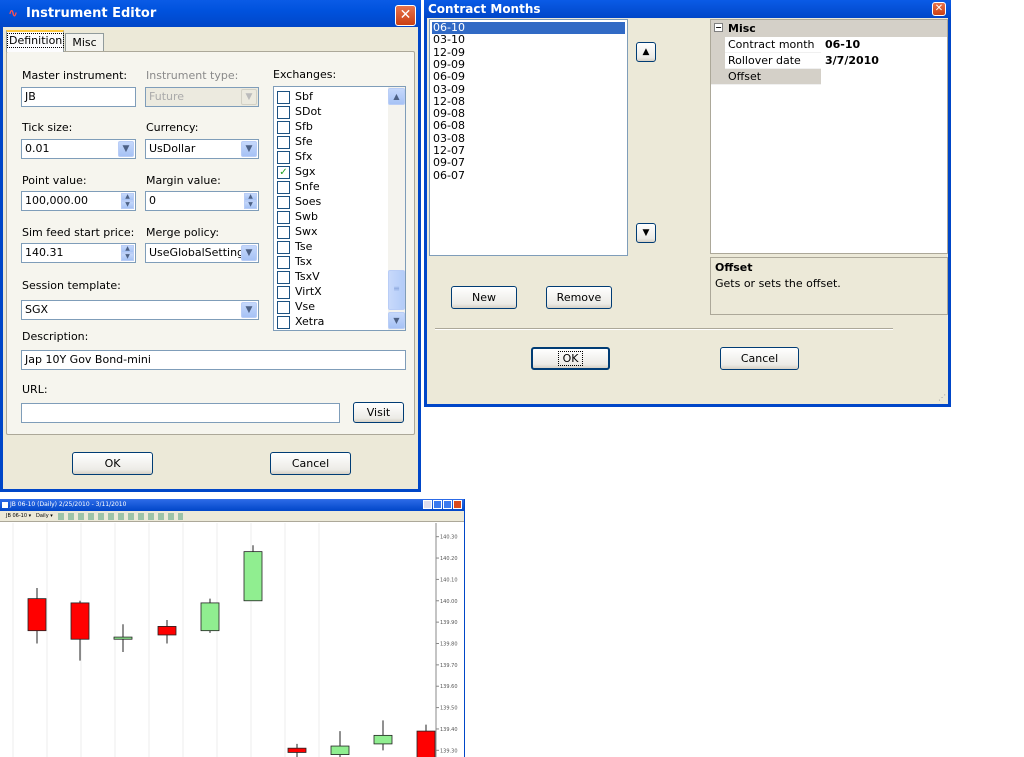 This screenshot has width=1024, height=757. What do you see at coordinates (396, 96) in the screenshot?
I see `scroll-up-icon: ▲` at bounding box center [396, 96].